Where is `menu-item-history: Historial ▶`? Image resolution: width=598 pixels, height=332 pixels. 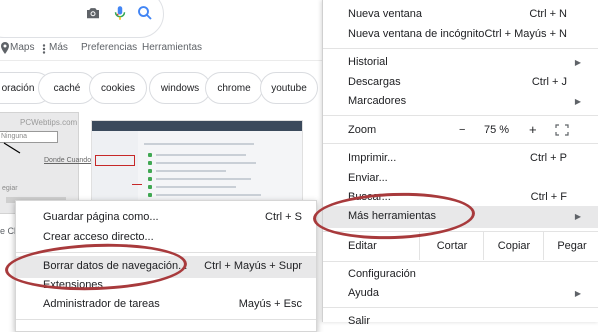
menu-item-history: Historial ▶ is located at coordinates (460, 63).